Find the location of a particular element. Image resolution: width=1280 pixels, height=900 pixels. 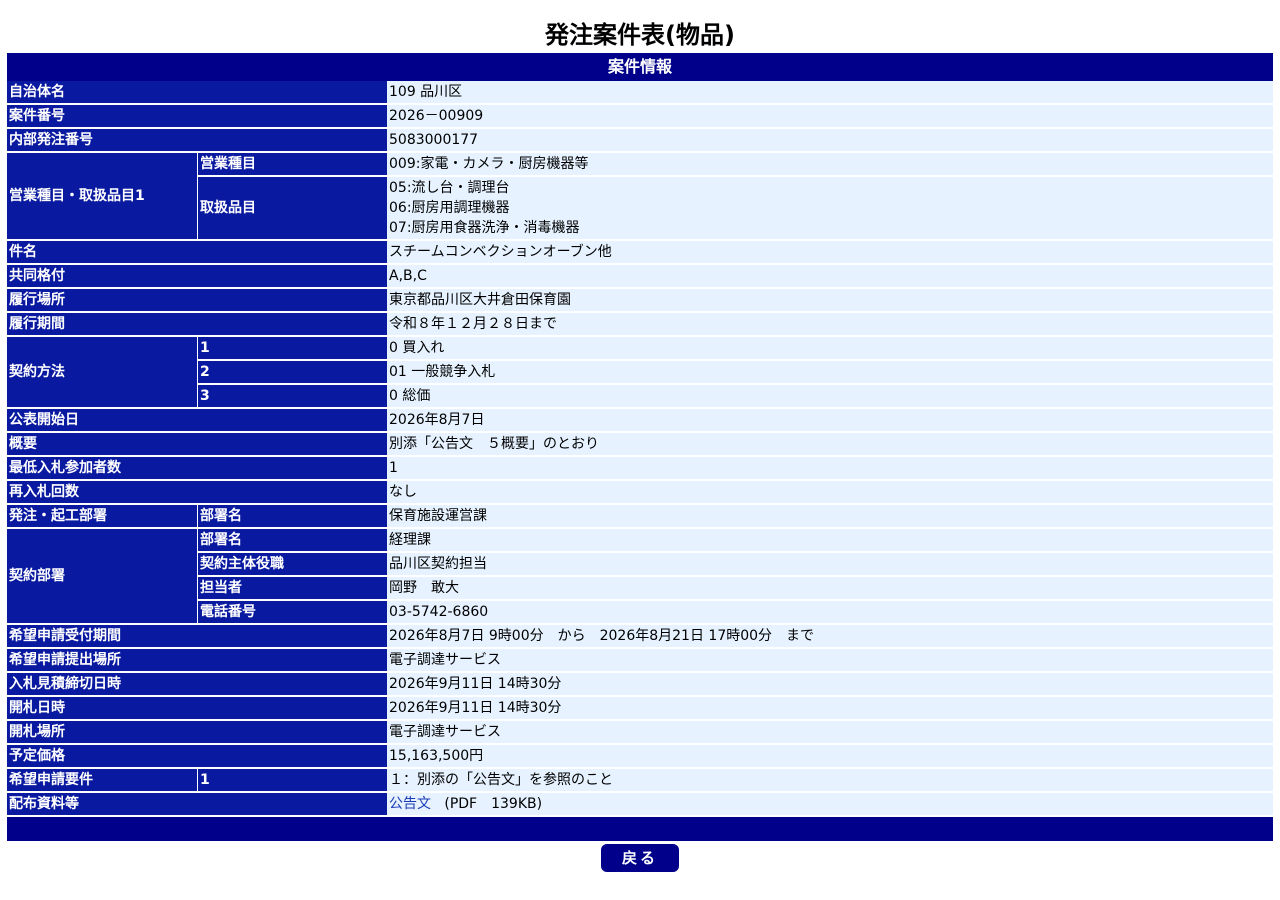

keiyaku-hoho-num: 2 is located at coordinates (292, 372).